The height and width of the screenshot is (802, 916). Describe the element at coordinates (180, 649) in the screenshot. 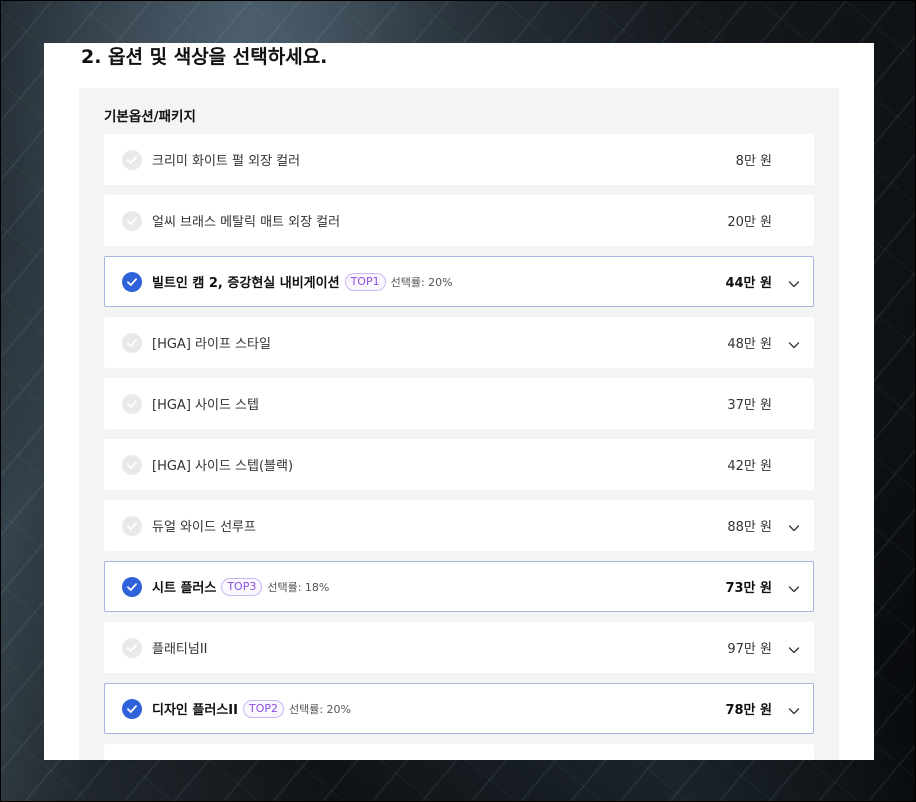

I see `option-name: 플래티넘II` at that location.